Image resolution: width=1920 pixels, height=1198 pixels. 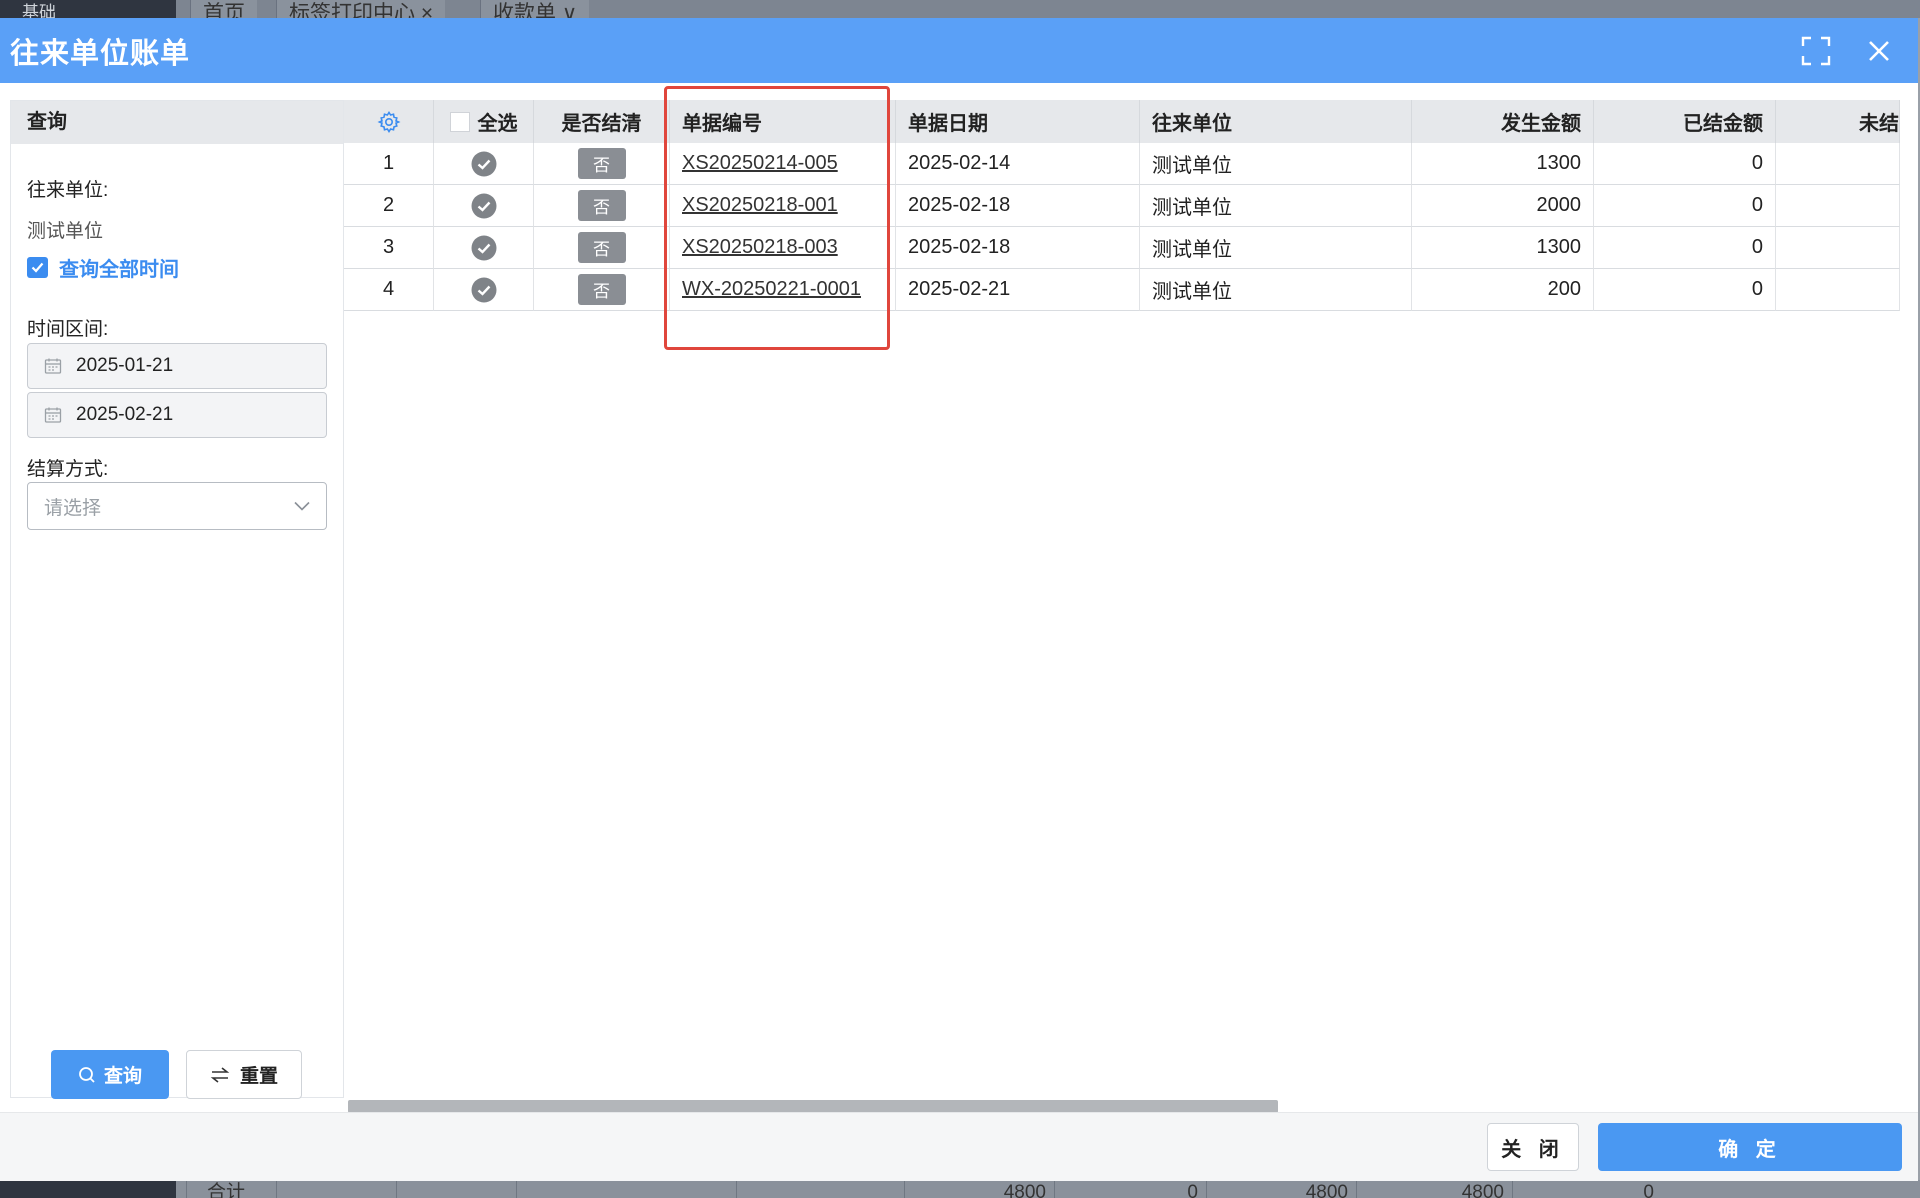 I want to click on background-summary-row: 合计 4800 0 4800 4800 0, so click(x=960, y=1189).